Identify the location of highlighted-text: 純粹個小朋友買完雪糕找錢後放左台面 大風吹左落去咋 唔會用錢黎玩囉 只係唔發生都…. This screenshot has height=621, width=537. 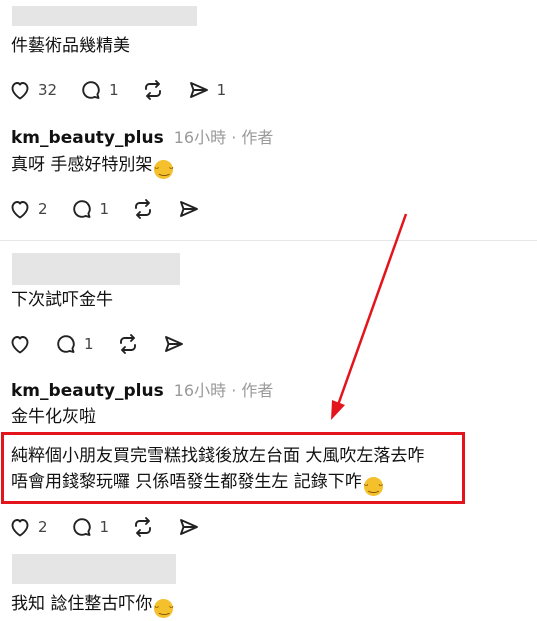
(217, 469).